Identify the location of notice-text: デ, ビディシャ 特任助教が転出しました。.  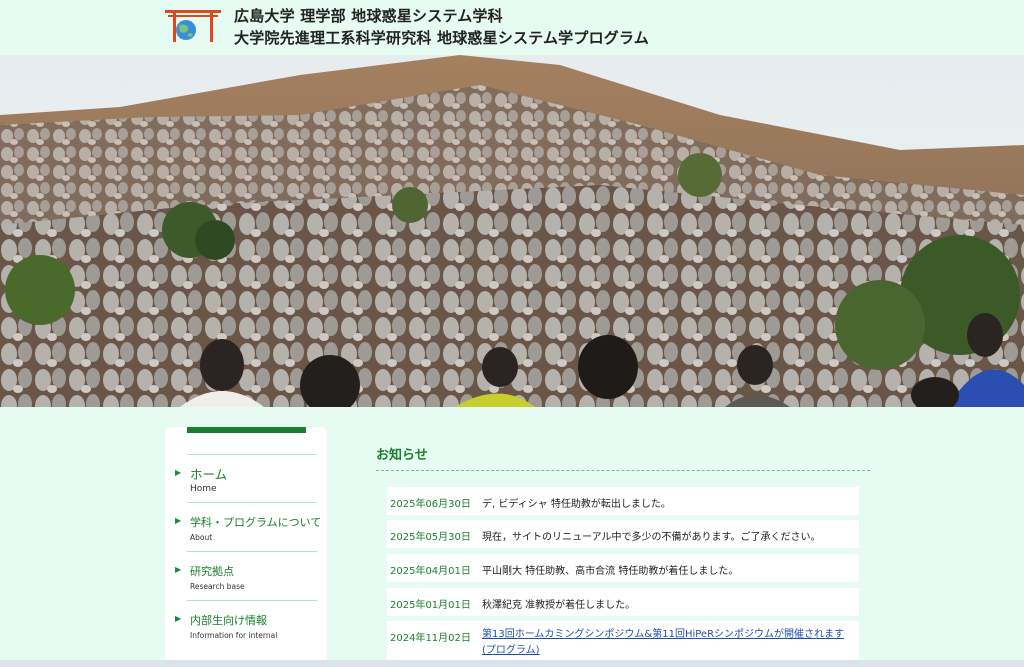
(576, 504).